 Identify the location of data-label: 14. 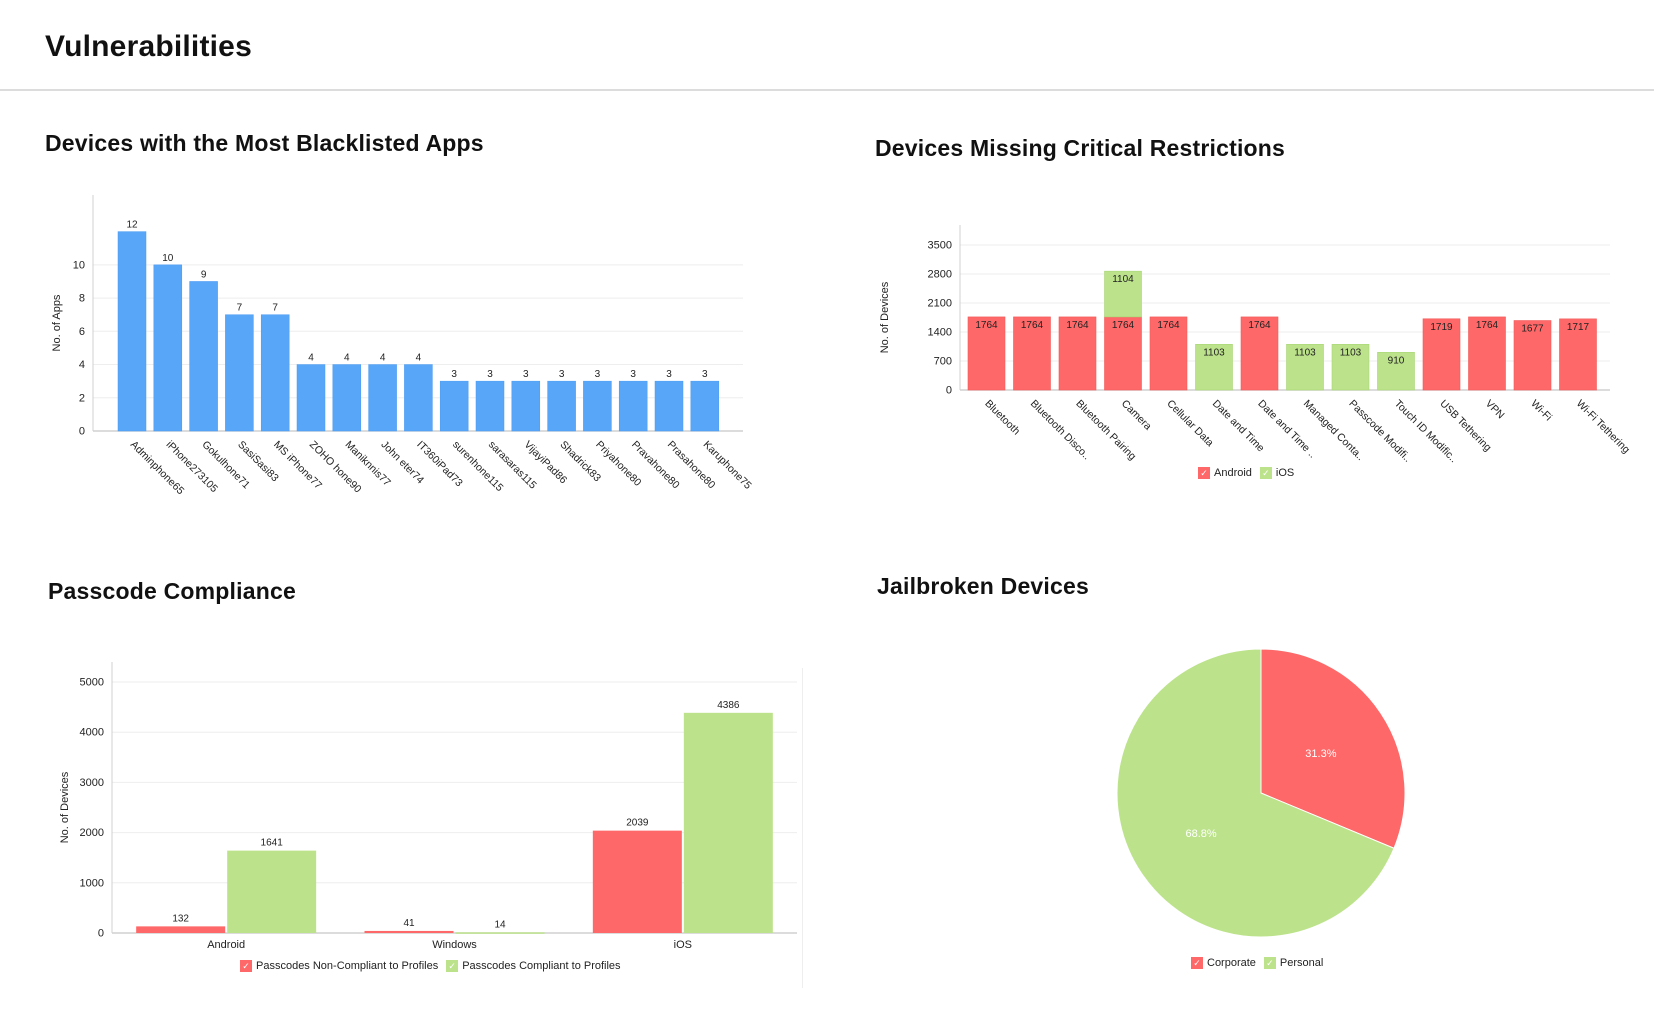
(500, 924).